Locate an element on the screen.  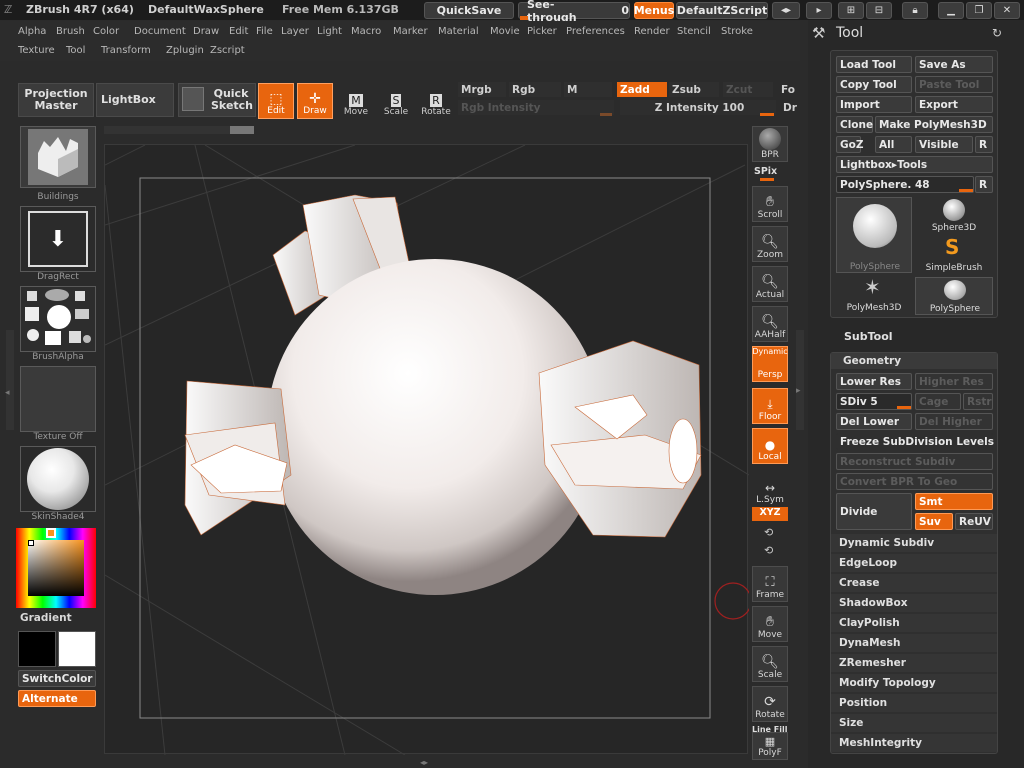
rotate-view-button: ⟳ Rotate is located at coordinates (770, 704).